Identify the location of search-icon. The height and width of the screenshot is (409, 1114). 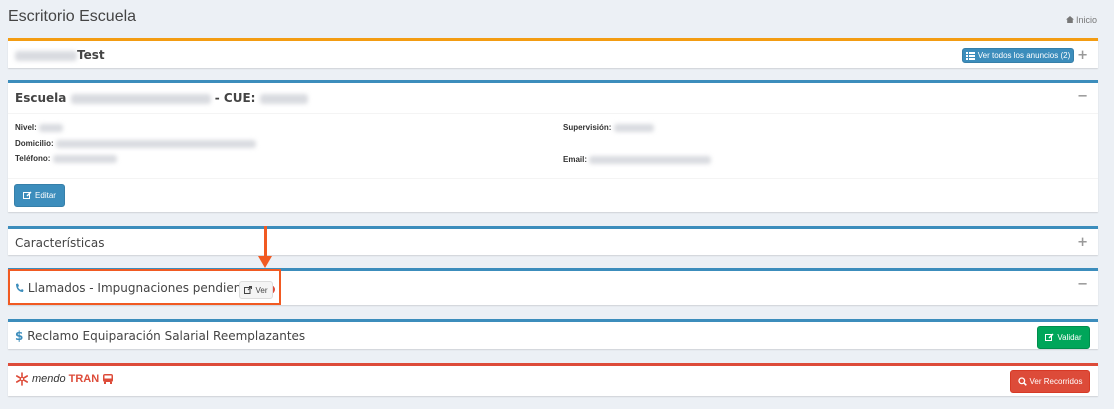
(1022, 381).